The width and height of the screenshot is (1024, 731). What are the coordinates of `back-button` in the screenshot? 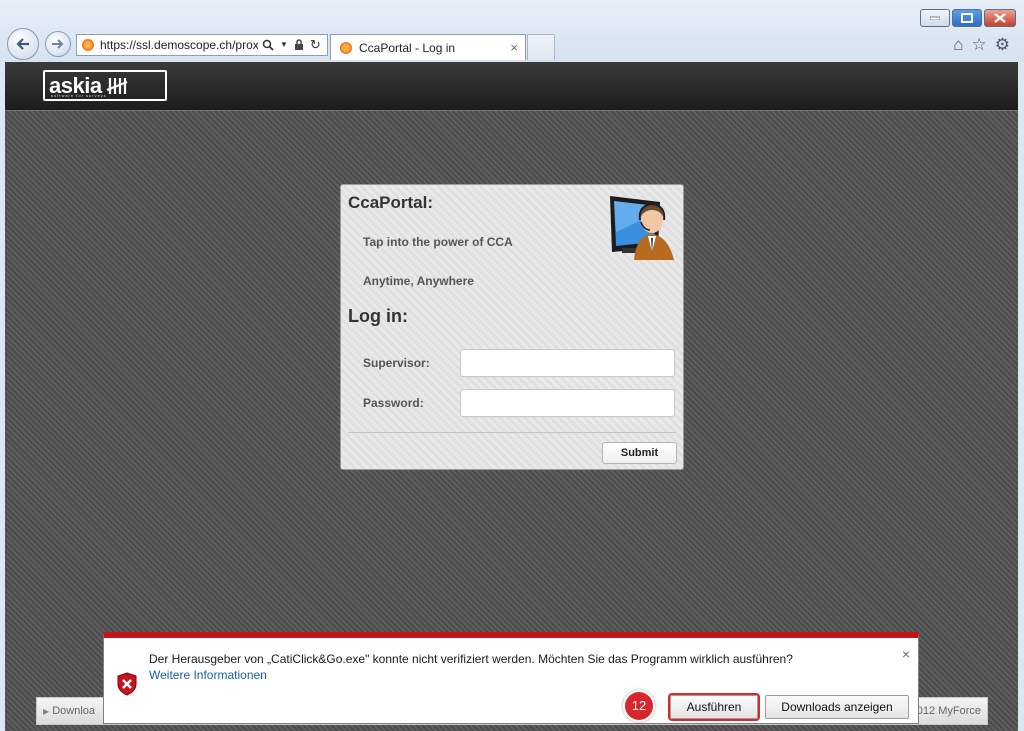 It's located at (23, 44).